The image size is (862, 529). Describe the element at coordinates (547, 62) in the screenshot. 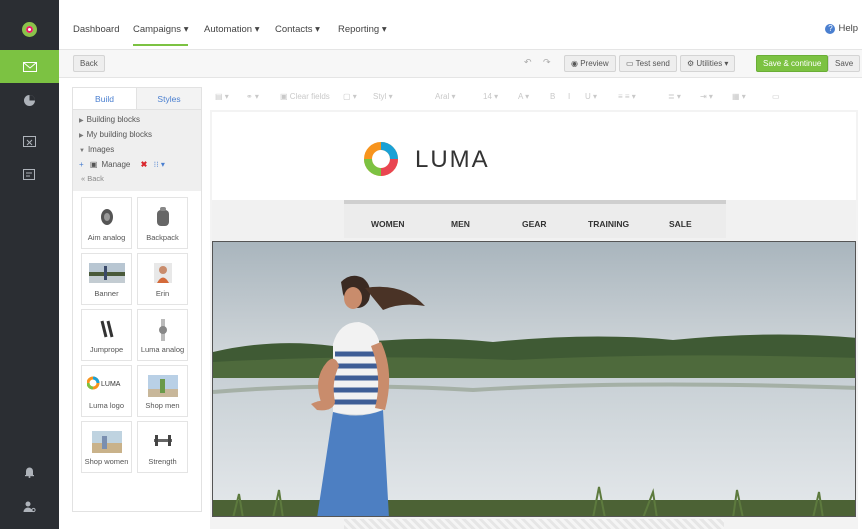

I see `redo-icon: ↷` at that location.